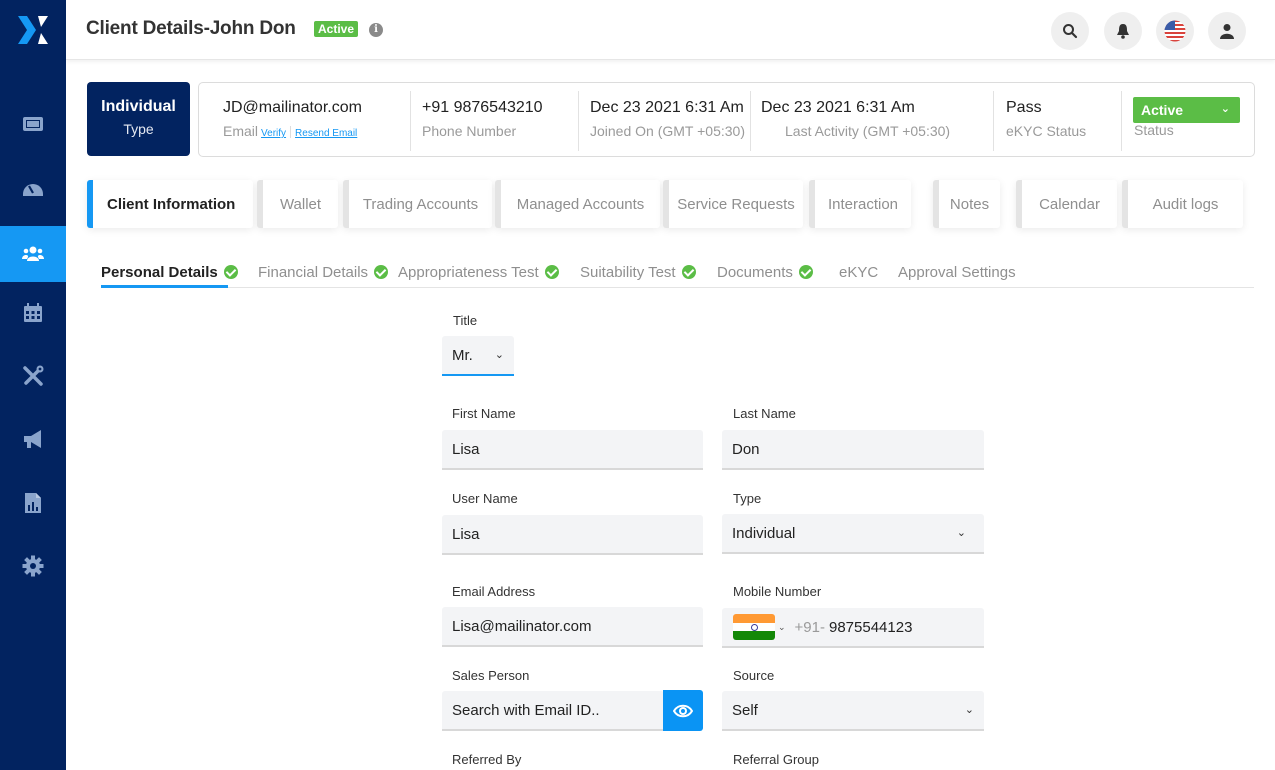  What do you see at coordinates (241, 131) in the screenshot?
I see `email-label: Email` at bounding box center [241, 131].